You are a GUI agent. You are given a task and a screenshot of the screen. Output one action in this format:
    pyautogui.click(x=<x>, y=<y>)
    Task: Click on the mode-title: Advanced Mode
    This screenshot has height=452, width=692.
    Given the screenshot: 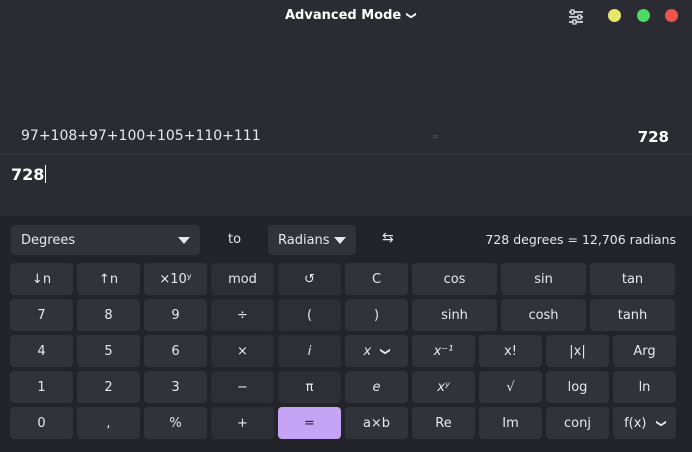 What is the action you would take?
    pyautogui.click(x=343, y=15)
    